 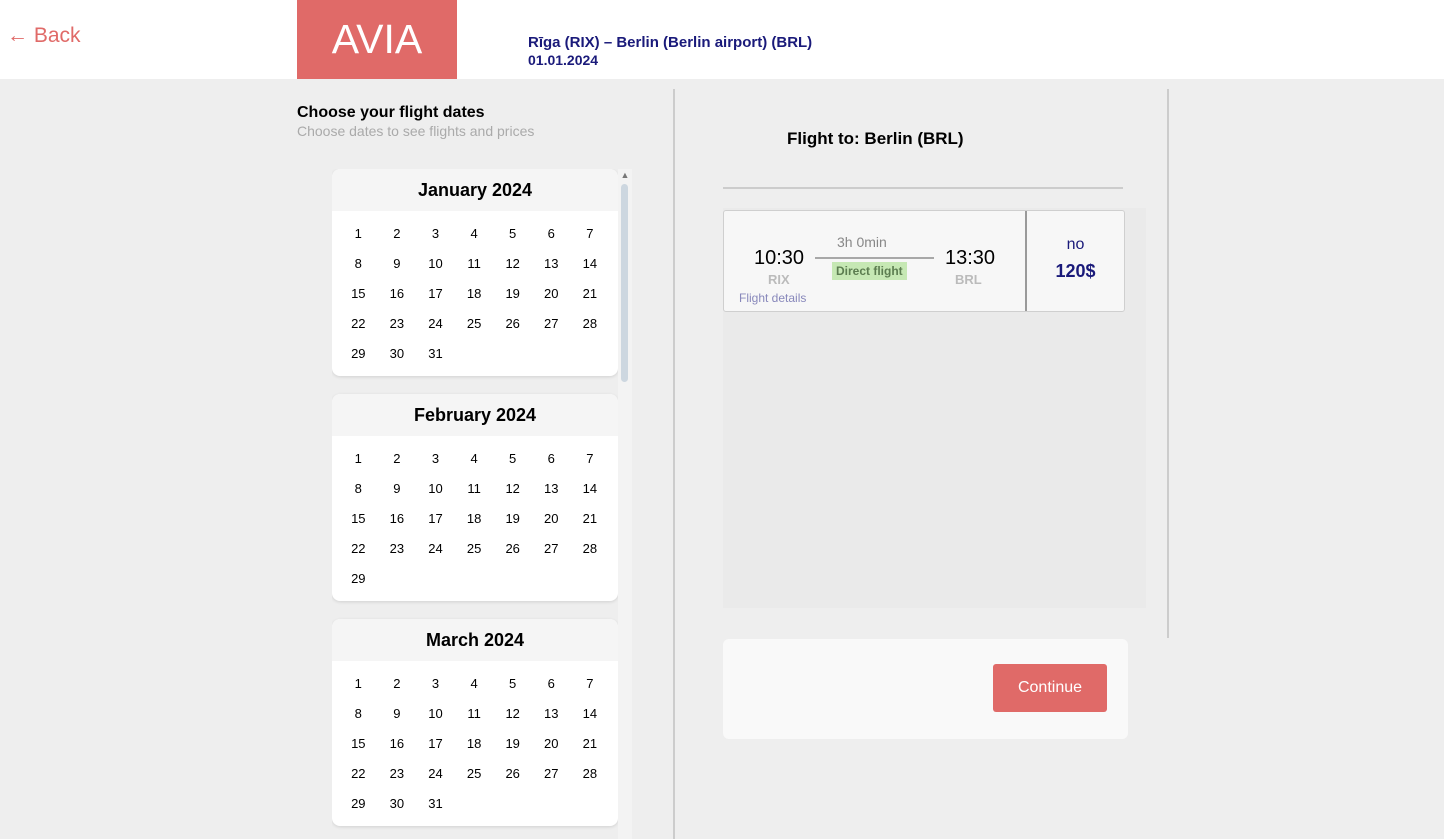 What do you see at coordinates (625, 175) in the screenshot?
I see `scroll-up-icon: ▲` at bounding box center [625, 175].